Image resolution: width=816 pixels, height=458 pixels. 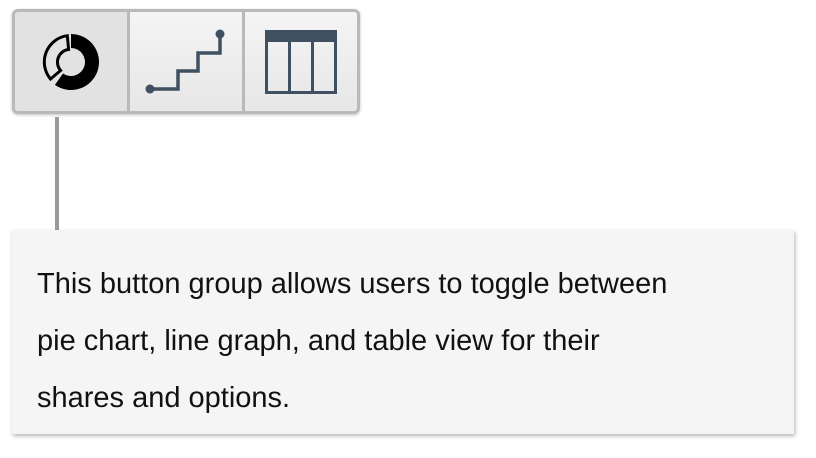 I want to click on table-view-button, so click(x=299, y=61).